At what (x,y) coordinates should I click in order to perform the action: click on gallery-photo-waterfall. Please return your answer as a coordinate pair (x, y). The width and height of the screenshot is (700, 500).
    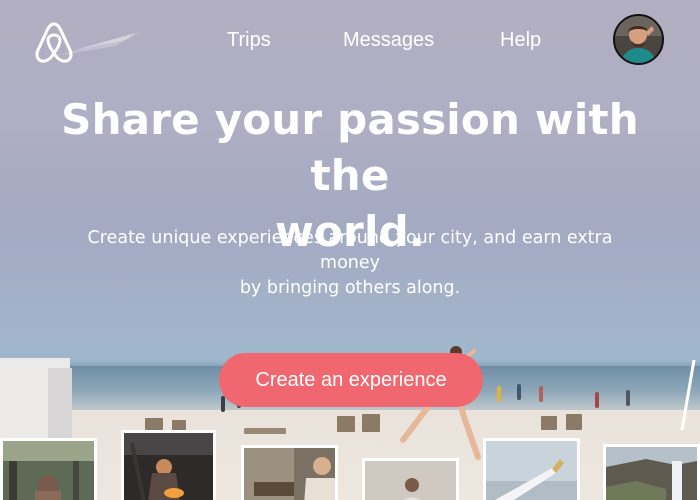
    Looking at the image, I should click on (651, 472).